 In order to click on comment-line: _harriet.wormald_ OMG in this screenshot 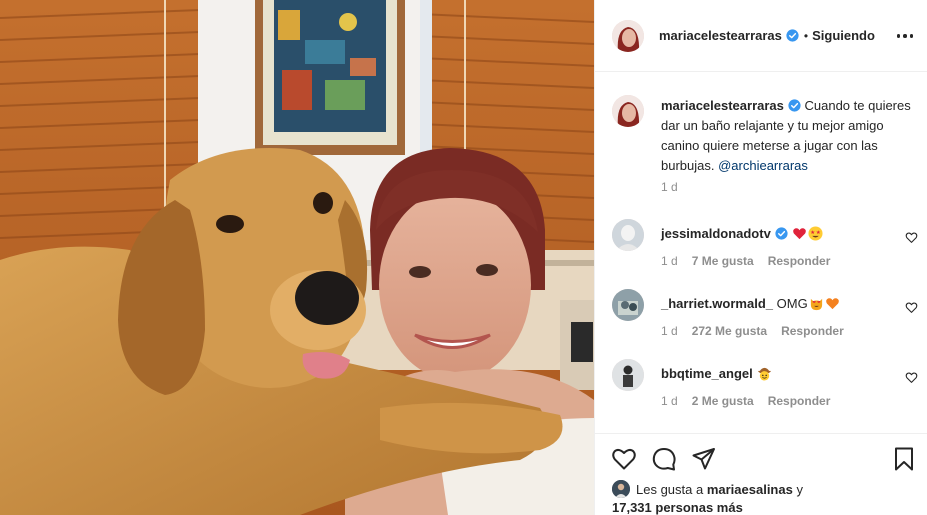, I will do `click(750, 303)`.